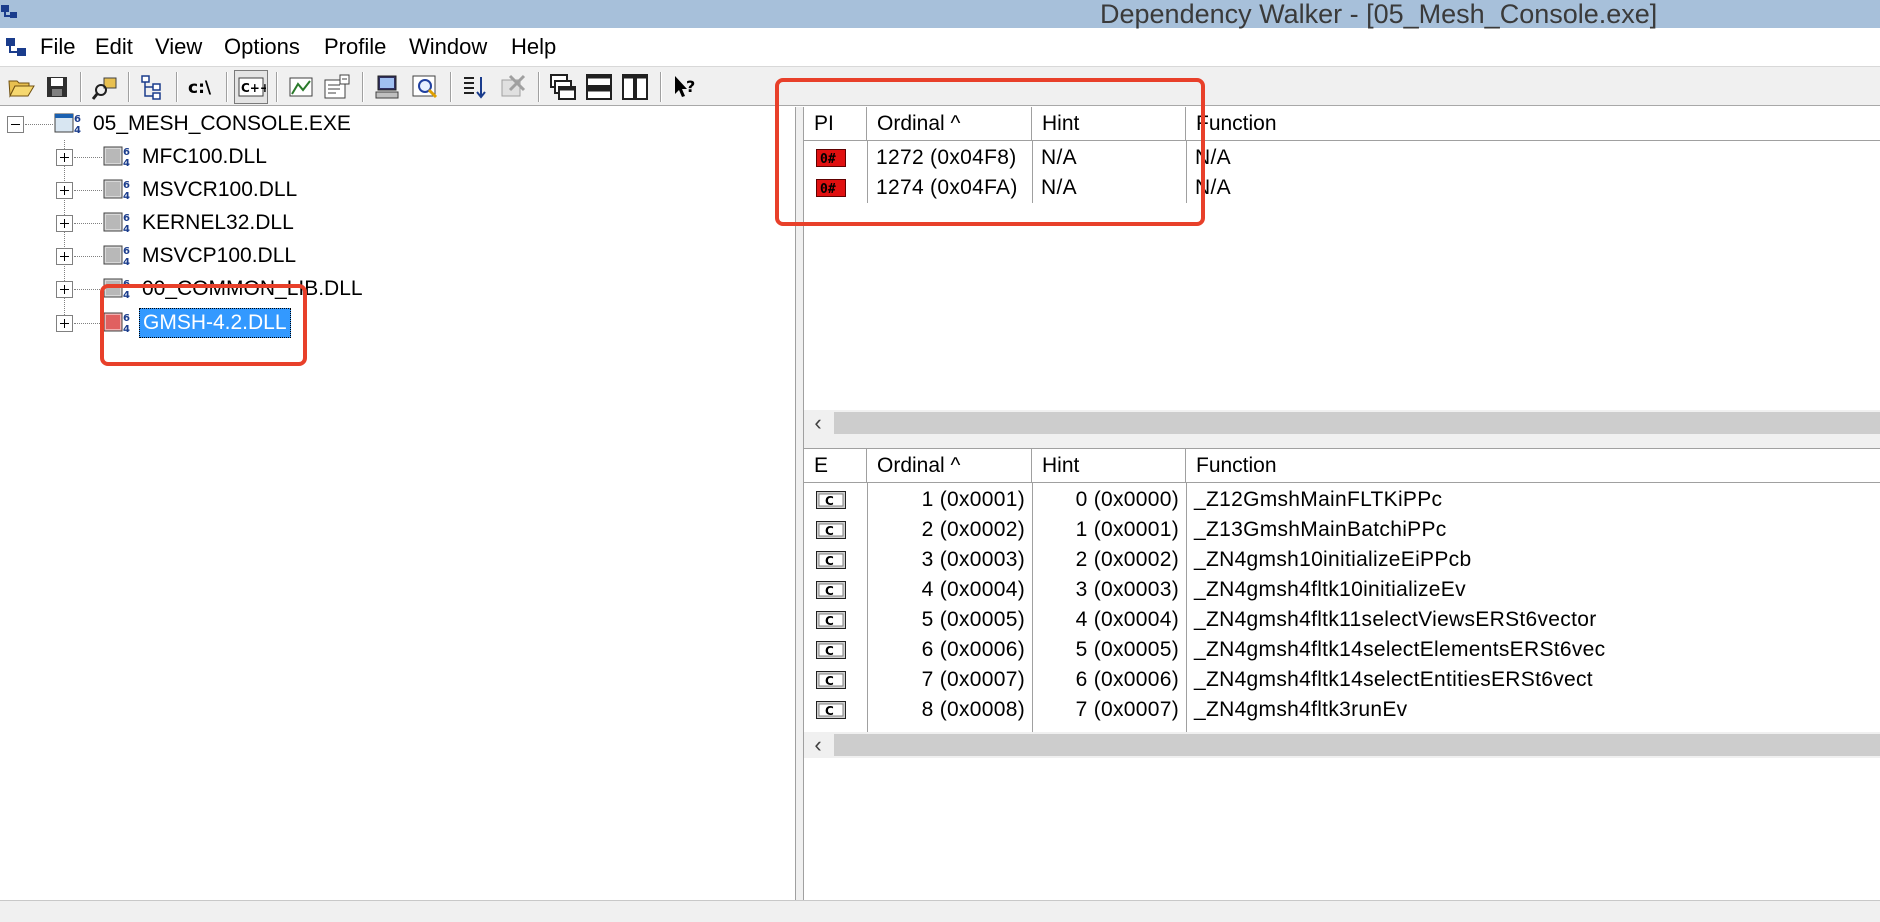 Image resolution: width=1880 pixels, height=922 pixels. I want to click on ordinal-cell: 1272 (0x04F8), so click(946, 157).